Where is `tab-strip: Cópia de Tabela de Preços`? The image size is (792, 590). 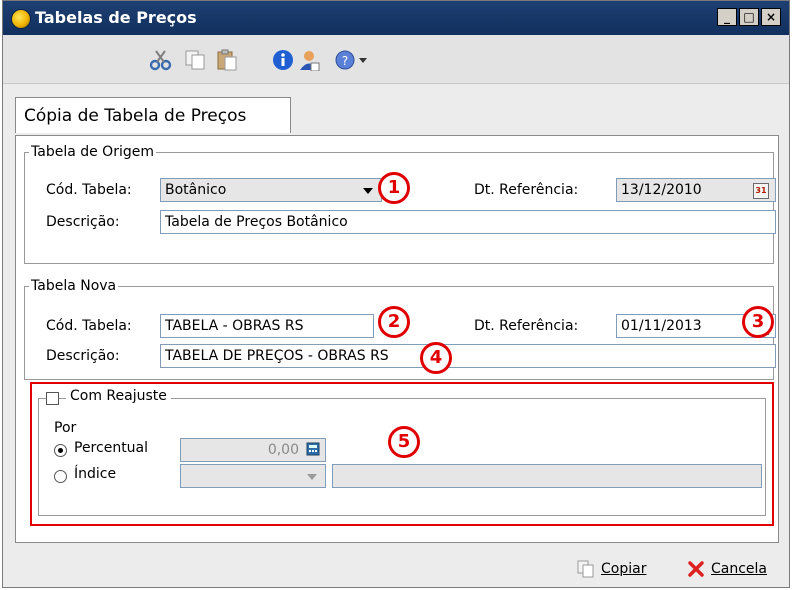 tab-strip: Cópia de Tabela de Preços is located at coordinates (396, 116).